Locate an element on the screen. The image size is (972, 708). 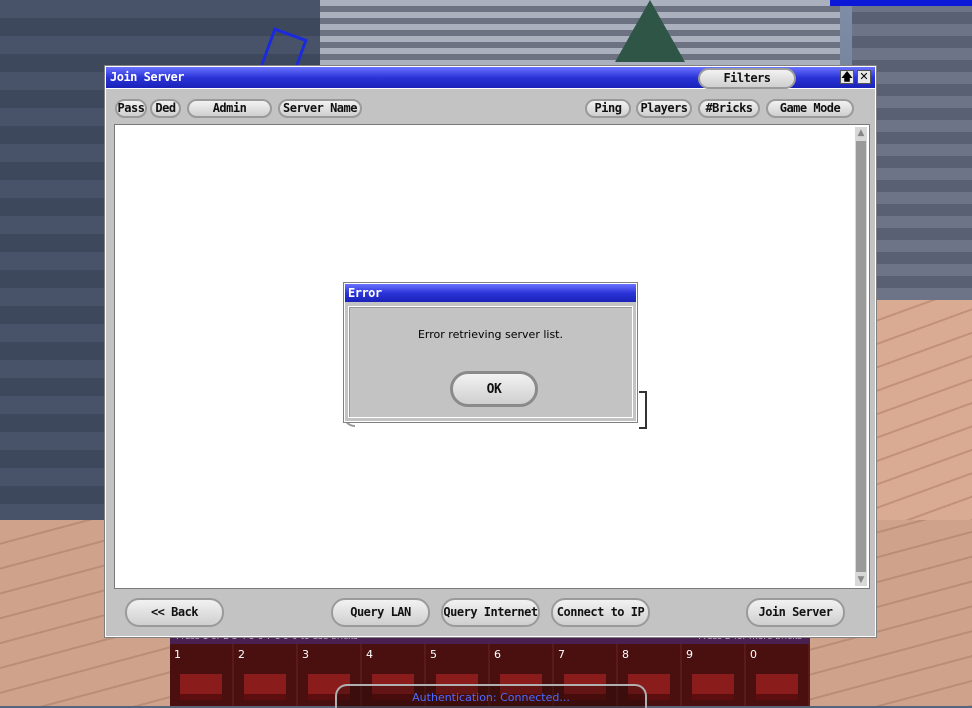
filters-button: Filters is located at coordinates (747, 78).